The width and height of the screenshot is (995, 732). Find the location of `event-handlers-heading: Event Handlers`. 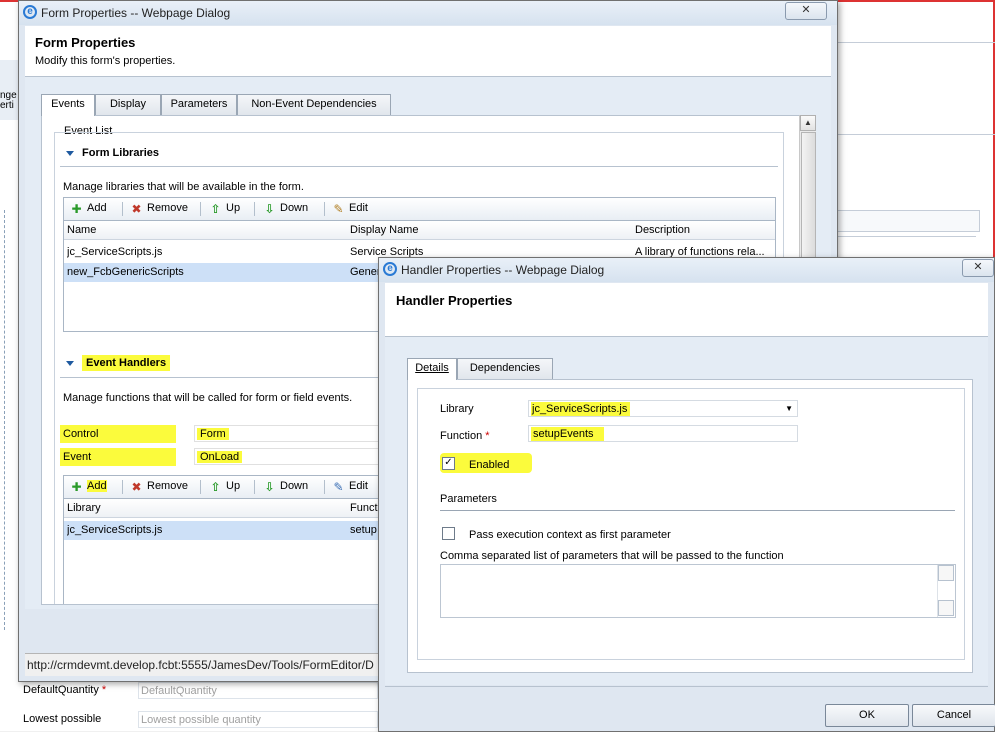

event-handlers-heading: Event Handlers is located at coordinates (118, 363).